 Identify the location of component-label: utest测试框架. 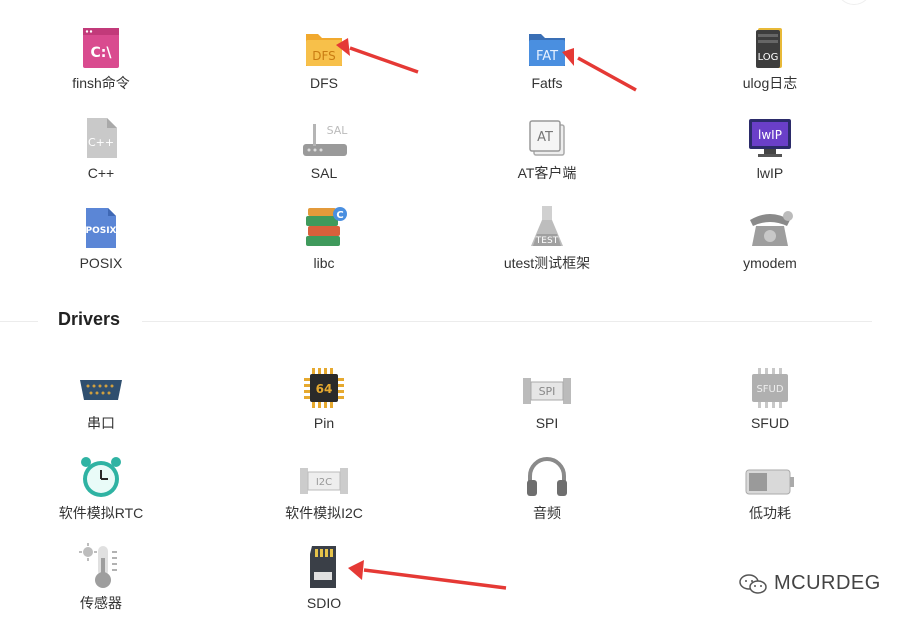
(547, 263).